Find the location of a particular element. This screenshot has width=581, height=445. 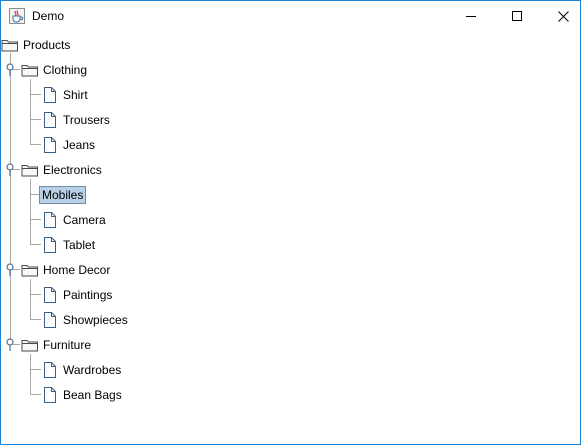

tree-node-jeans: Jeans is located at coordinates (69, 145).